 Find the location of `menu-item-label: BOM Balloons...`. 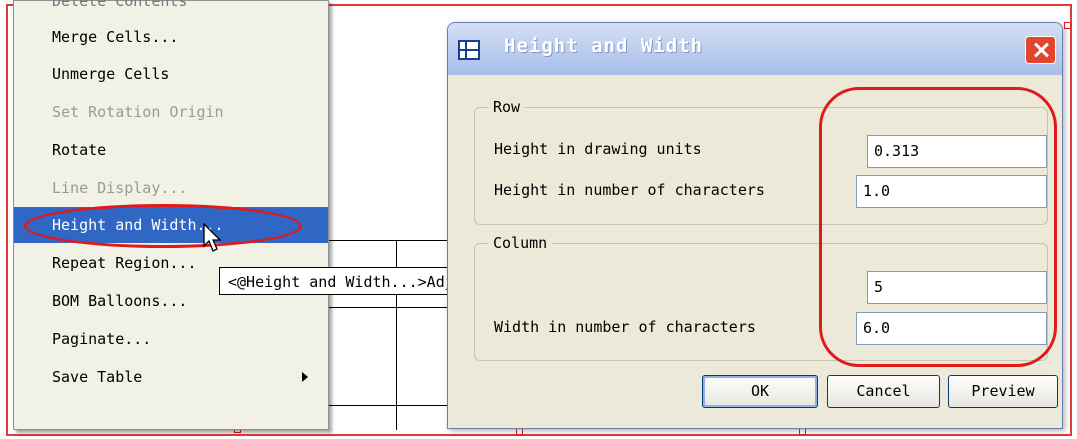

menu-item-label: BOM Balloons... is located at coordinates (120, 301).